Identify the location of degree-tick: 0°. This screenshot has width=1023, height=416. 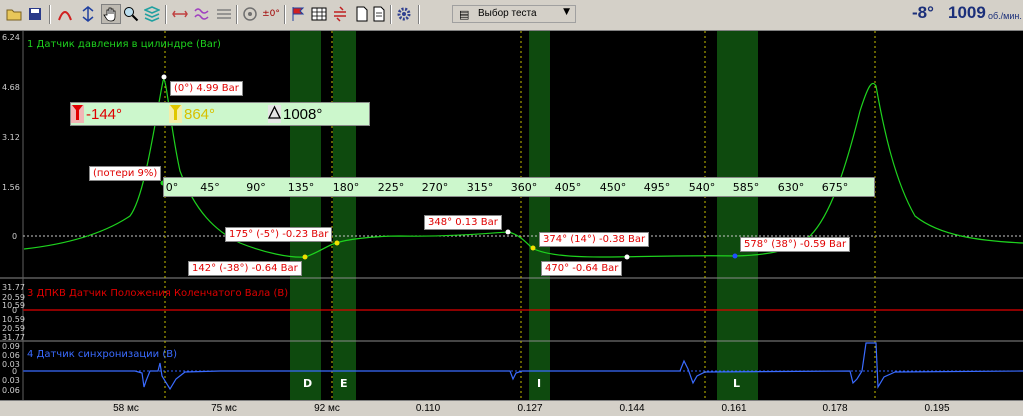
(172, 187).